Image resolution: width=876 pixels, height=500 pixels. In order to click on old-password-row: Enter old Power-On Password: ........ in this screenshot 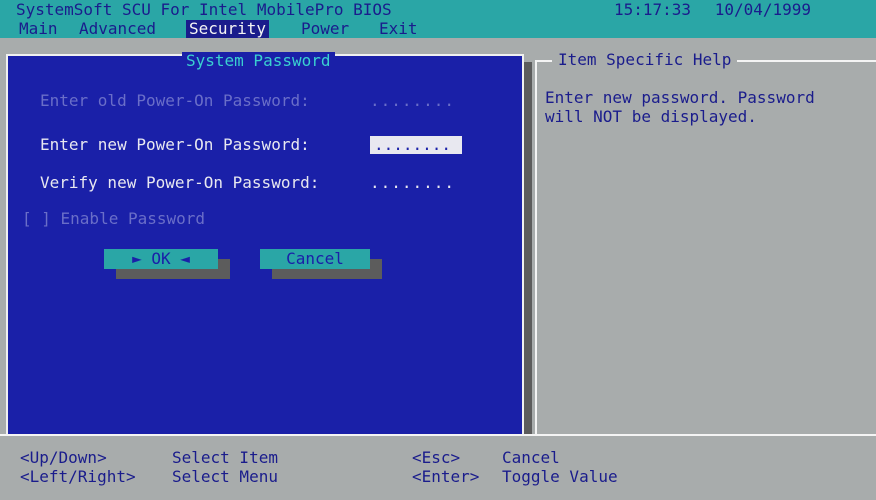, I will do `click(247, 101)`.